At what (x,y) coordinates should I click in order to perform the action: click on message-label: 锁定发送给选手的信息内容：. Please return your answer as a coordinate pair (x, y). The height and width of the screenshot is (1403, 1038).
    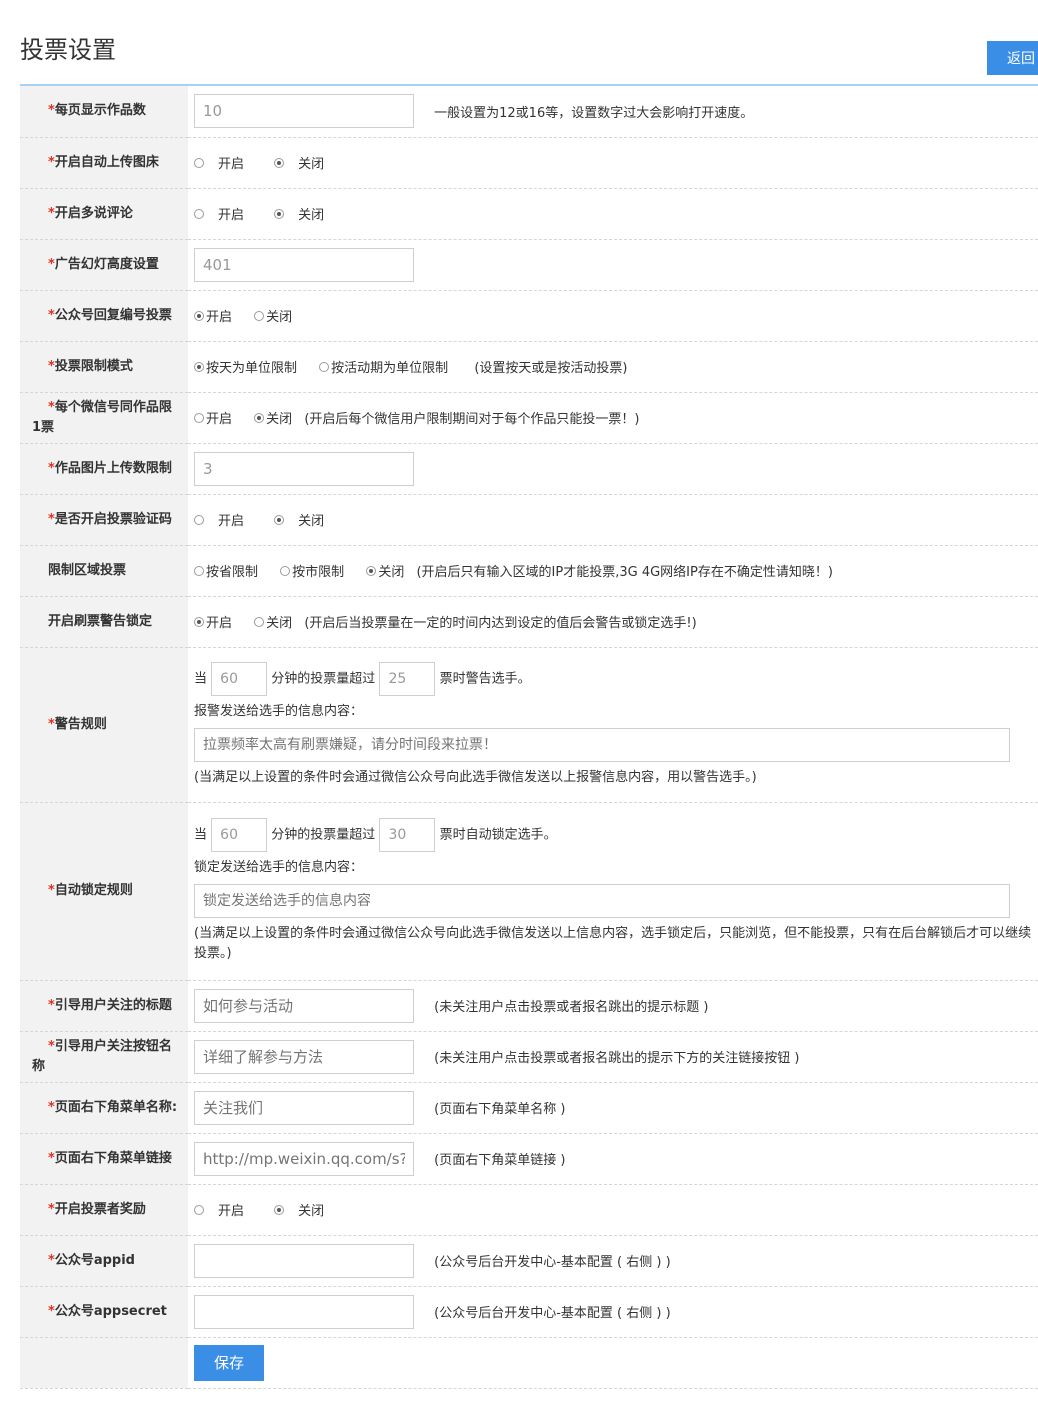
    Looking at the image, I should click on (279, 867).